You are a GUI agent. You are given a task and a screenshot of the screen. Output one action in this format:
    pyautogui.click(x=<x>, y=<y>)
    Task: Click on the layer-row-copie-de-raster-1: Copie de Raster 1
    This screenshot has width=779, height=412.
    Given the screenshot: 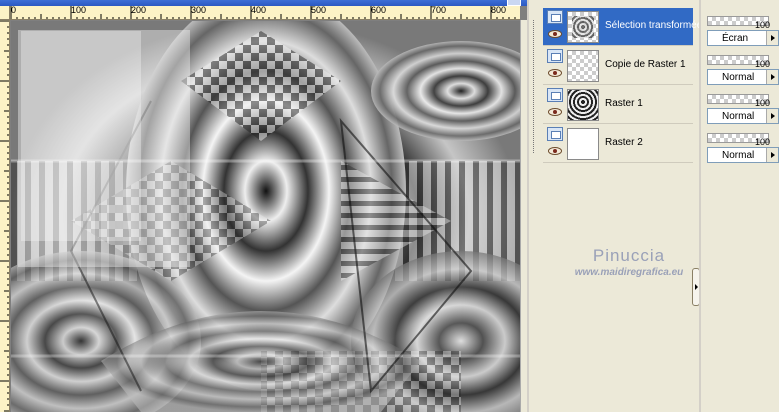 What is the action you would take?
    pyautogui.click(x=618, y=66)
    